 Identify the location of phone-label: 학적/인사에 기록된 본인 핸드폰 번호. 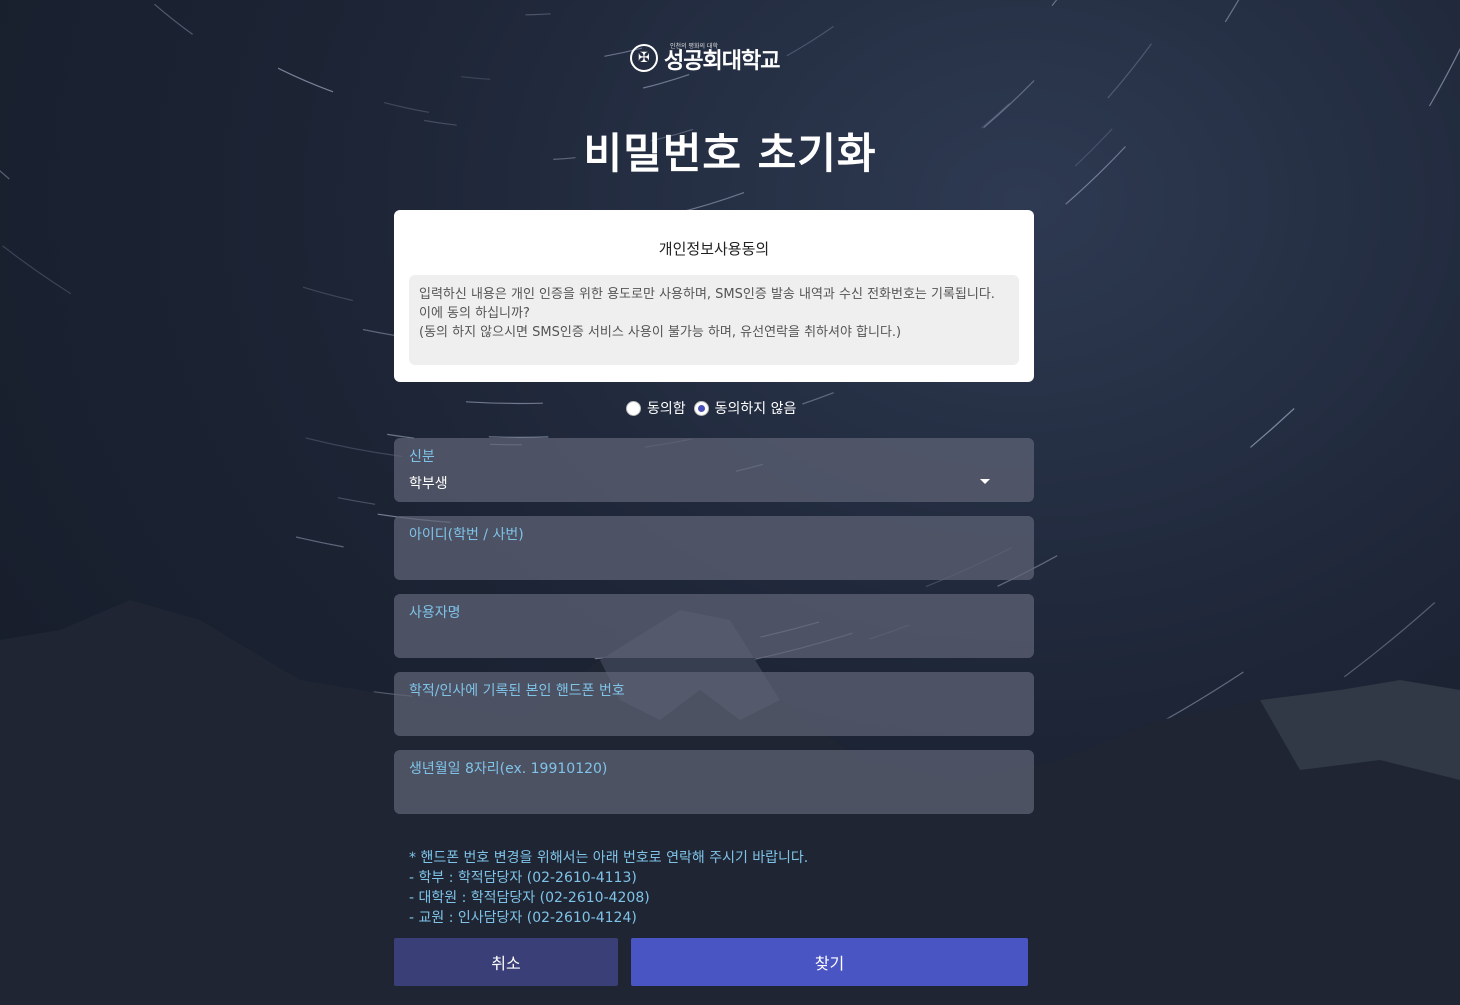
(517, 691).